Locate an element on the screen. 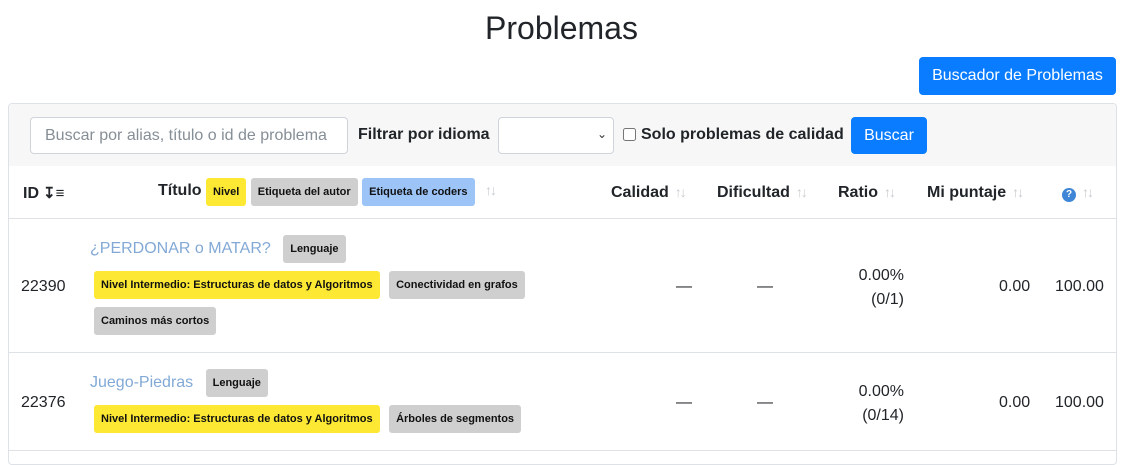  page-title: Problemas is located at coordinates (561, 28).